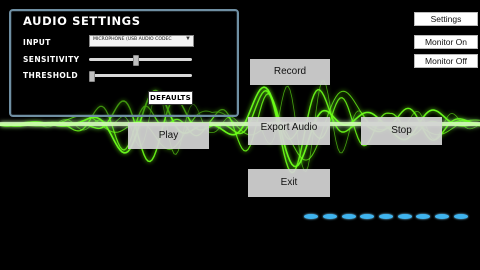 The image size is (480, 270). I want to click on stop-button: Stop, so click(401, 131).